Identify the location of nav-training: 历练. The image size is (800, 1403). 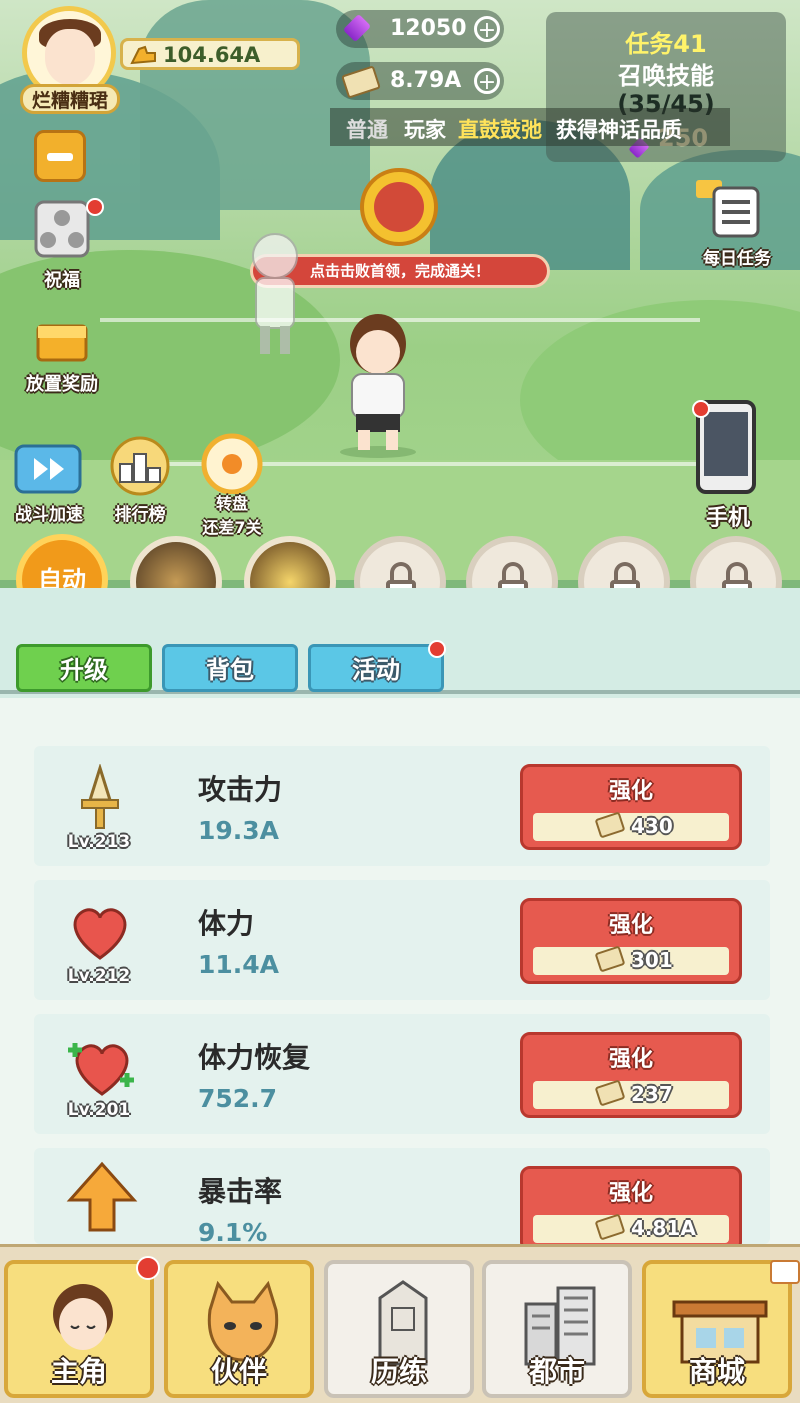
(399, 1329).